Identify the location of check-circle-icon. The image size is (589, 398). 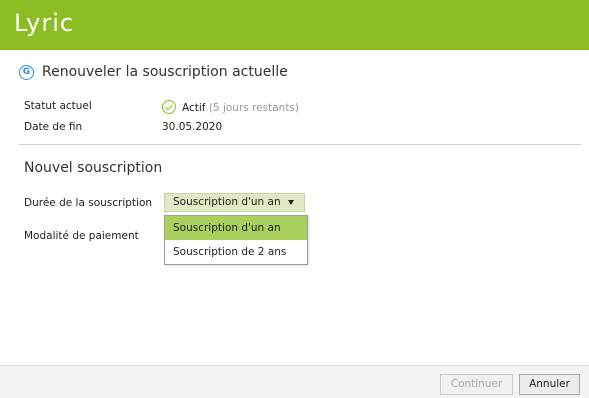
(169, 107).